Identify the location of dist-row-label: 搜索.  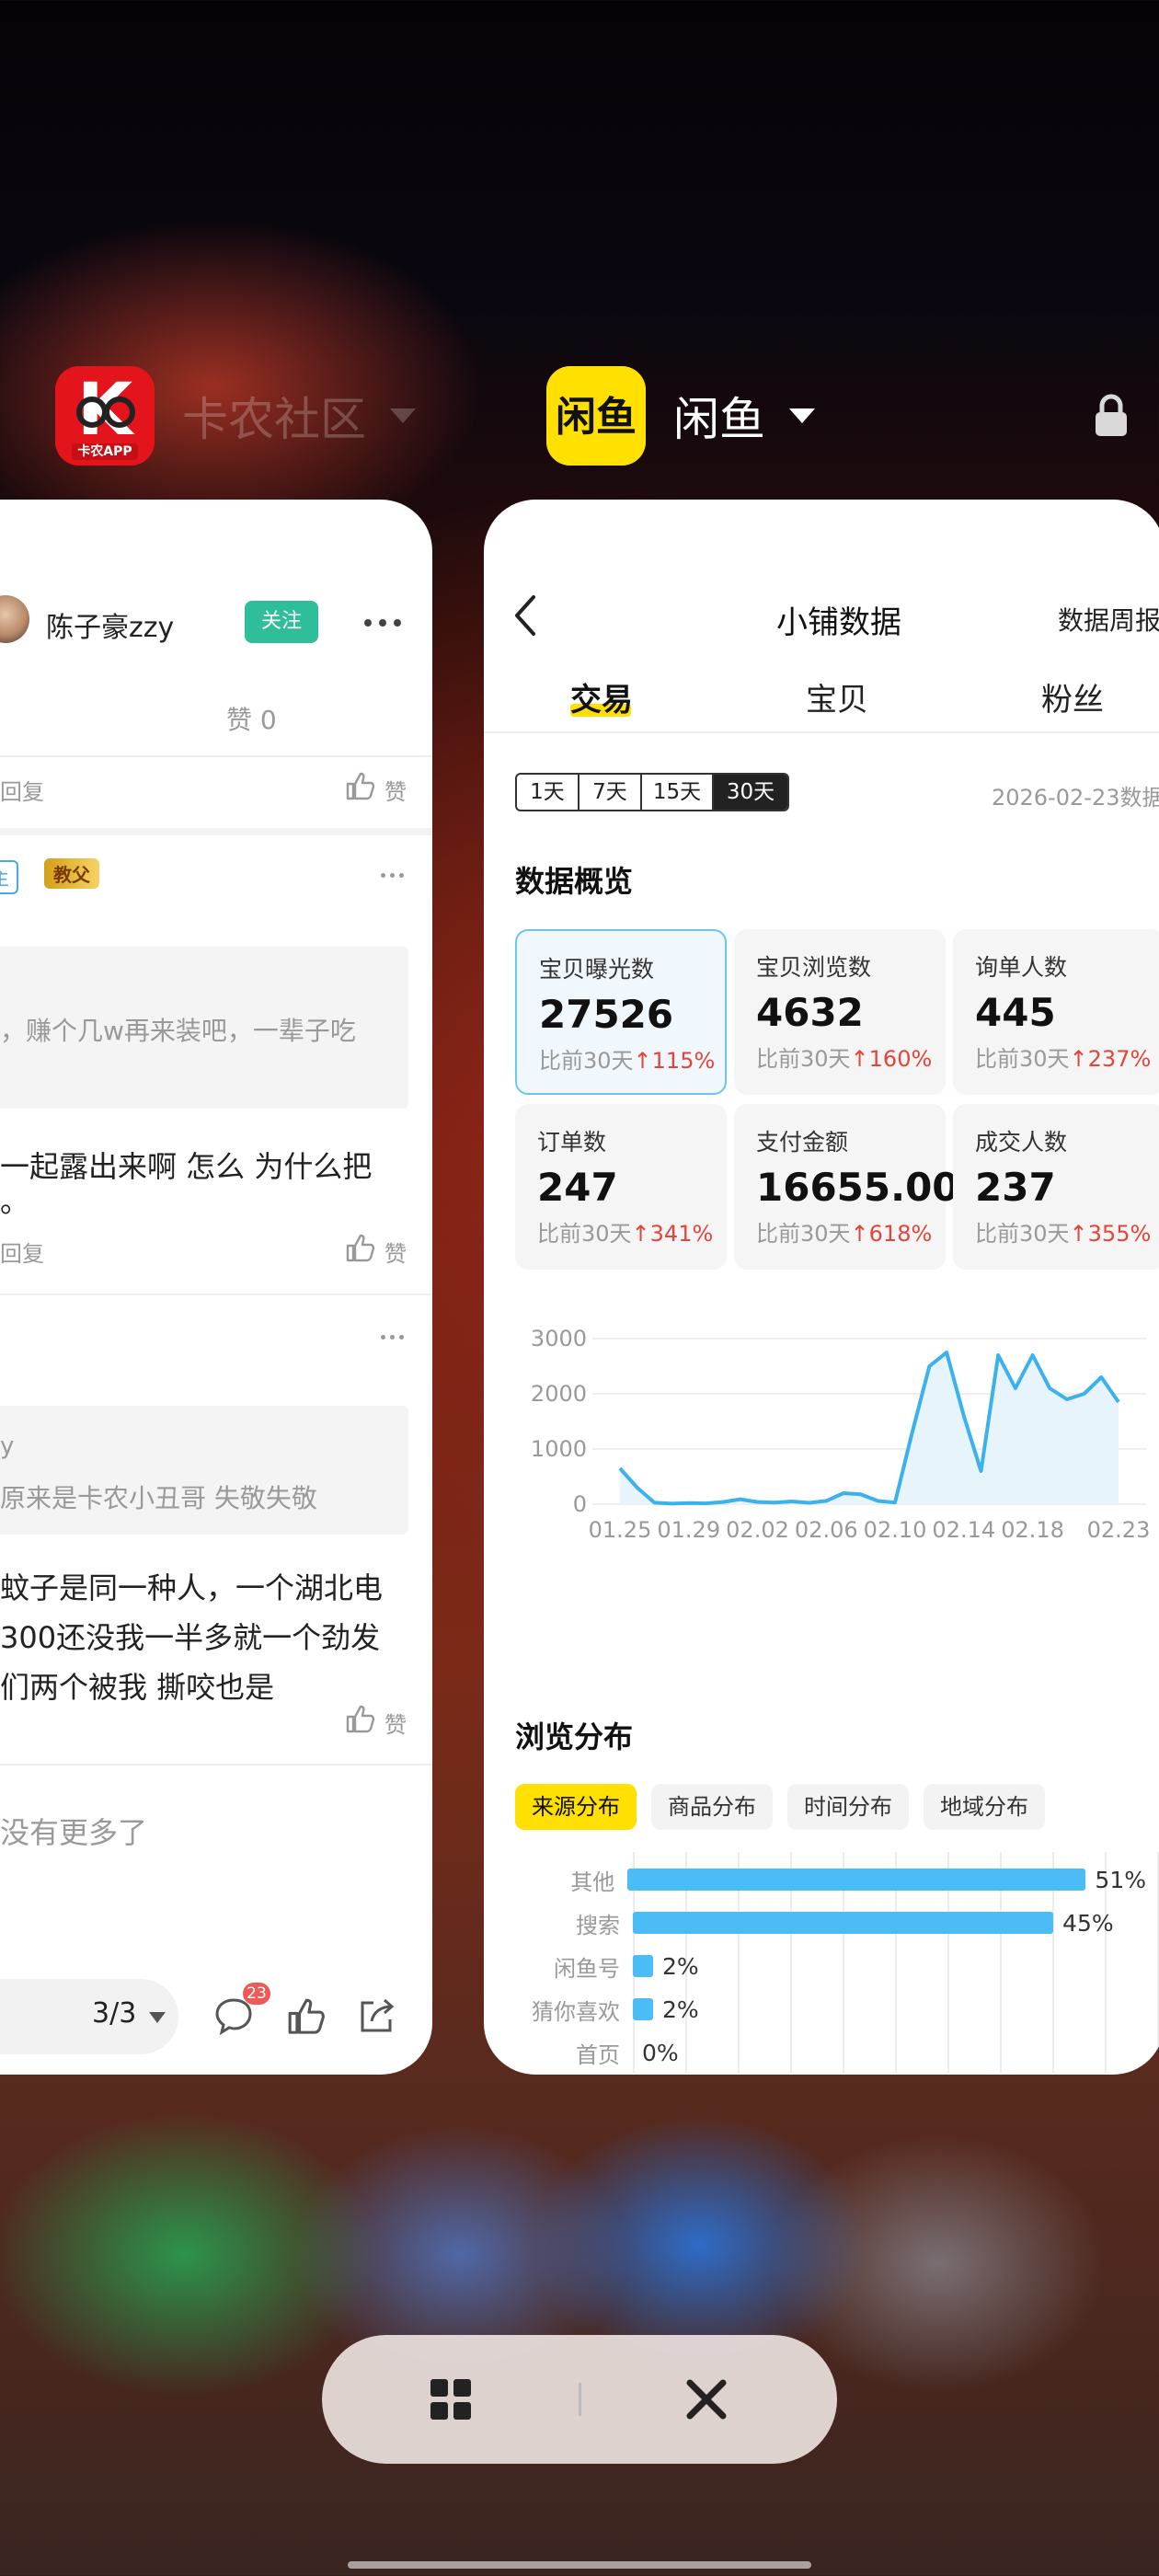
(598, 1925).